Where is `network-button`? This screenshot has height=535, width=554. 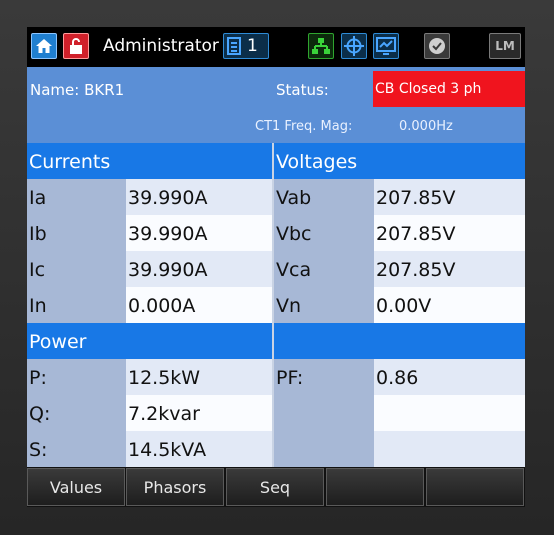 network-button is located at coordinates (321, 46).